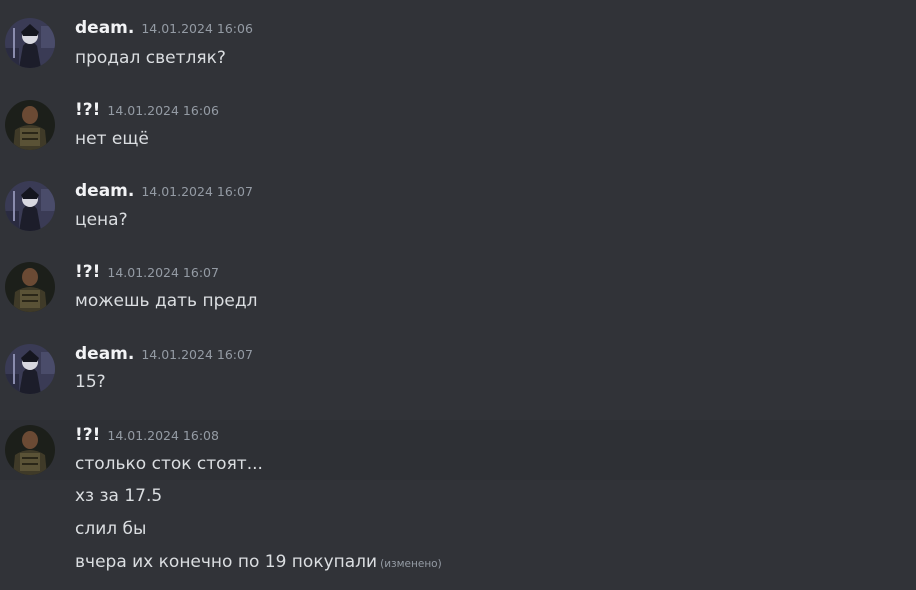 Image resolution: width=916 pixels, height=590 pixels. Describe the element at coordinates (458, 292) in the screenshot. I see `message-group: !?! 14.01.2024 16:07 можешь дать предл` at that location.